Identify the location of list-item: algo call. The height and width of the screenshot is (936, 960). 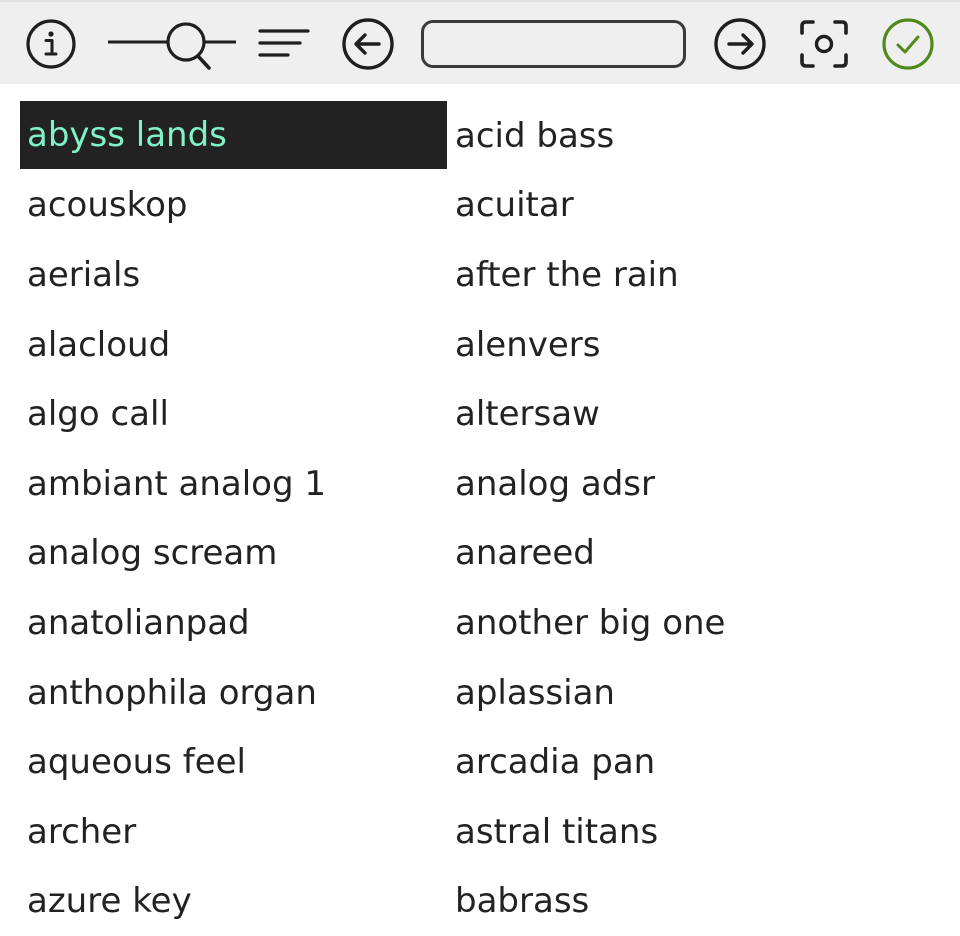
(233, 414).